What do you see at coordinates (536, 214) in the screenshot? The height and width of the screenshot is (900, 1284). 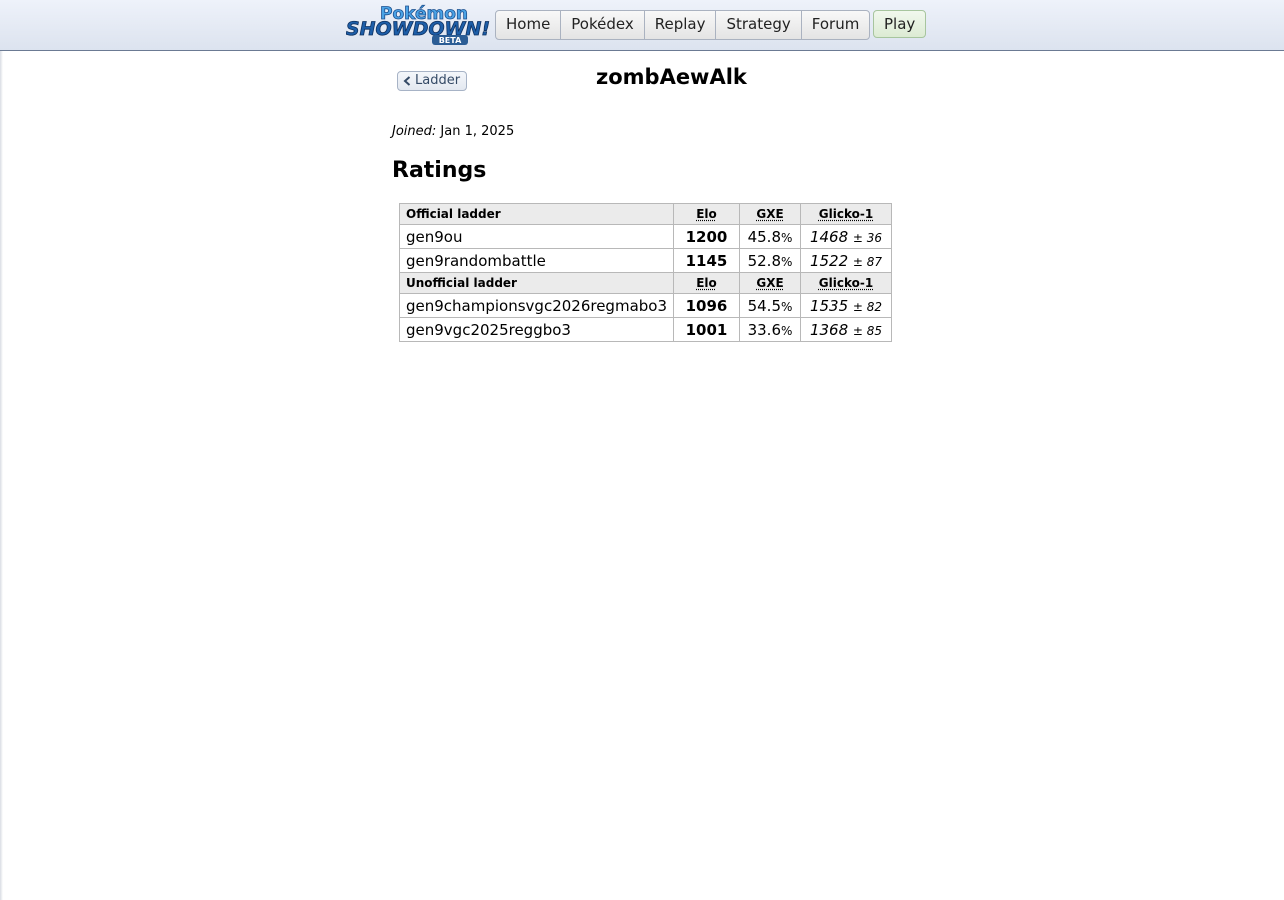 I see `official-ladder-header: Official ladder` at bounding box center [536, 214].